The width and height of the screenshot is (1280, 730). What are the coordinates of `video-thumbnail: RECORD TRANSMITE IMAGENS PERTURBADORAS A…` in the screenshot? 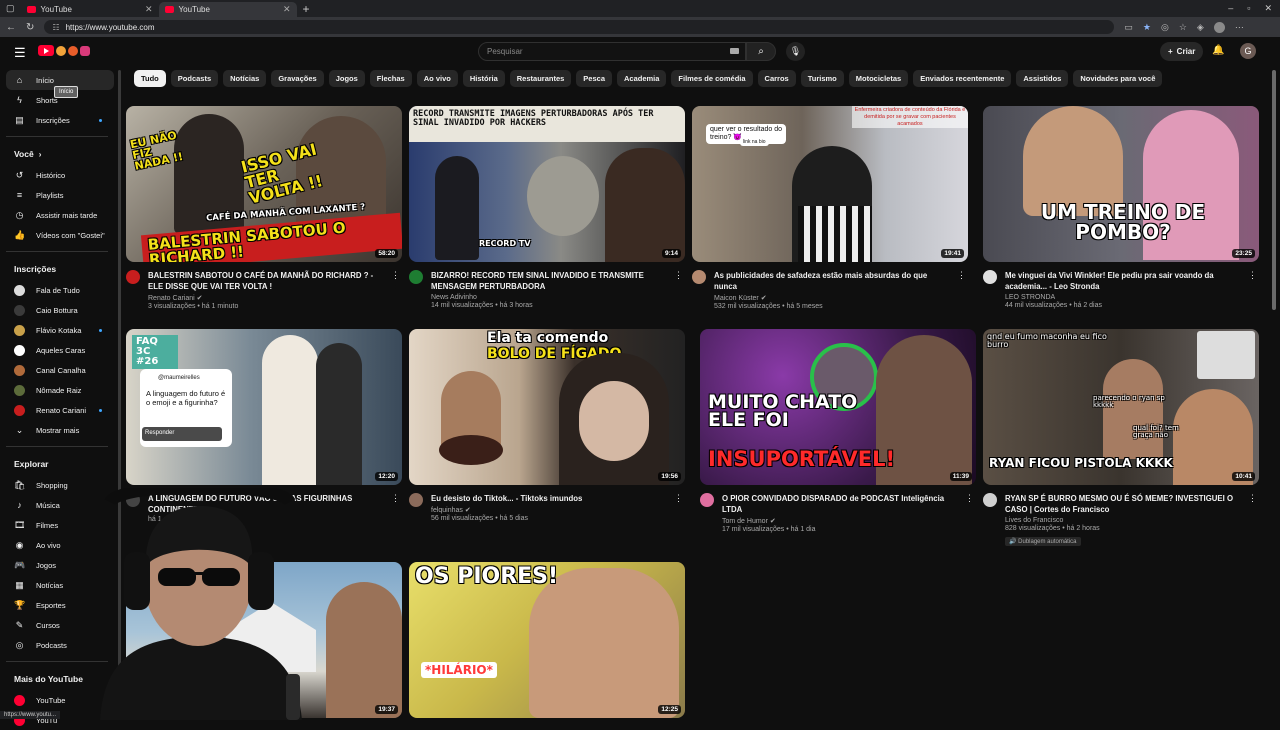 It's located at (547, 184).